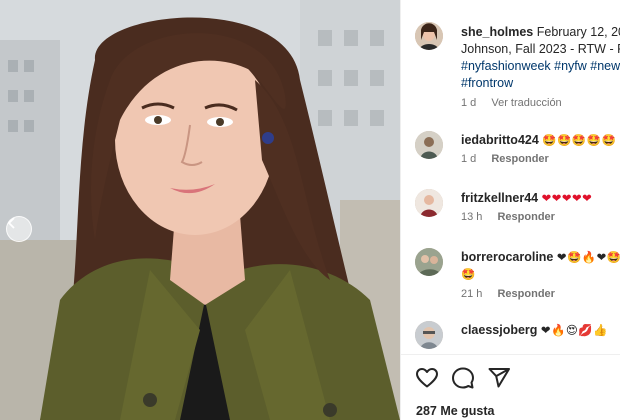 The image size is (620, 420). What do you see at coordinates (605, 66) in the screenshot?
I see `hashtag-link: #new` at bounding box center [605, 66].